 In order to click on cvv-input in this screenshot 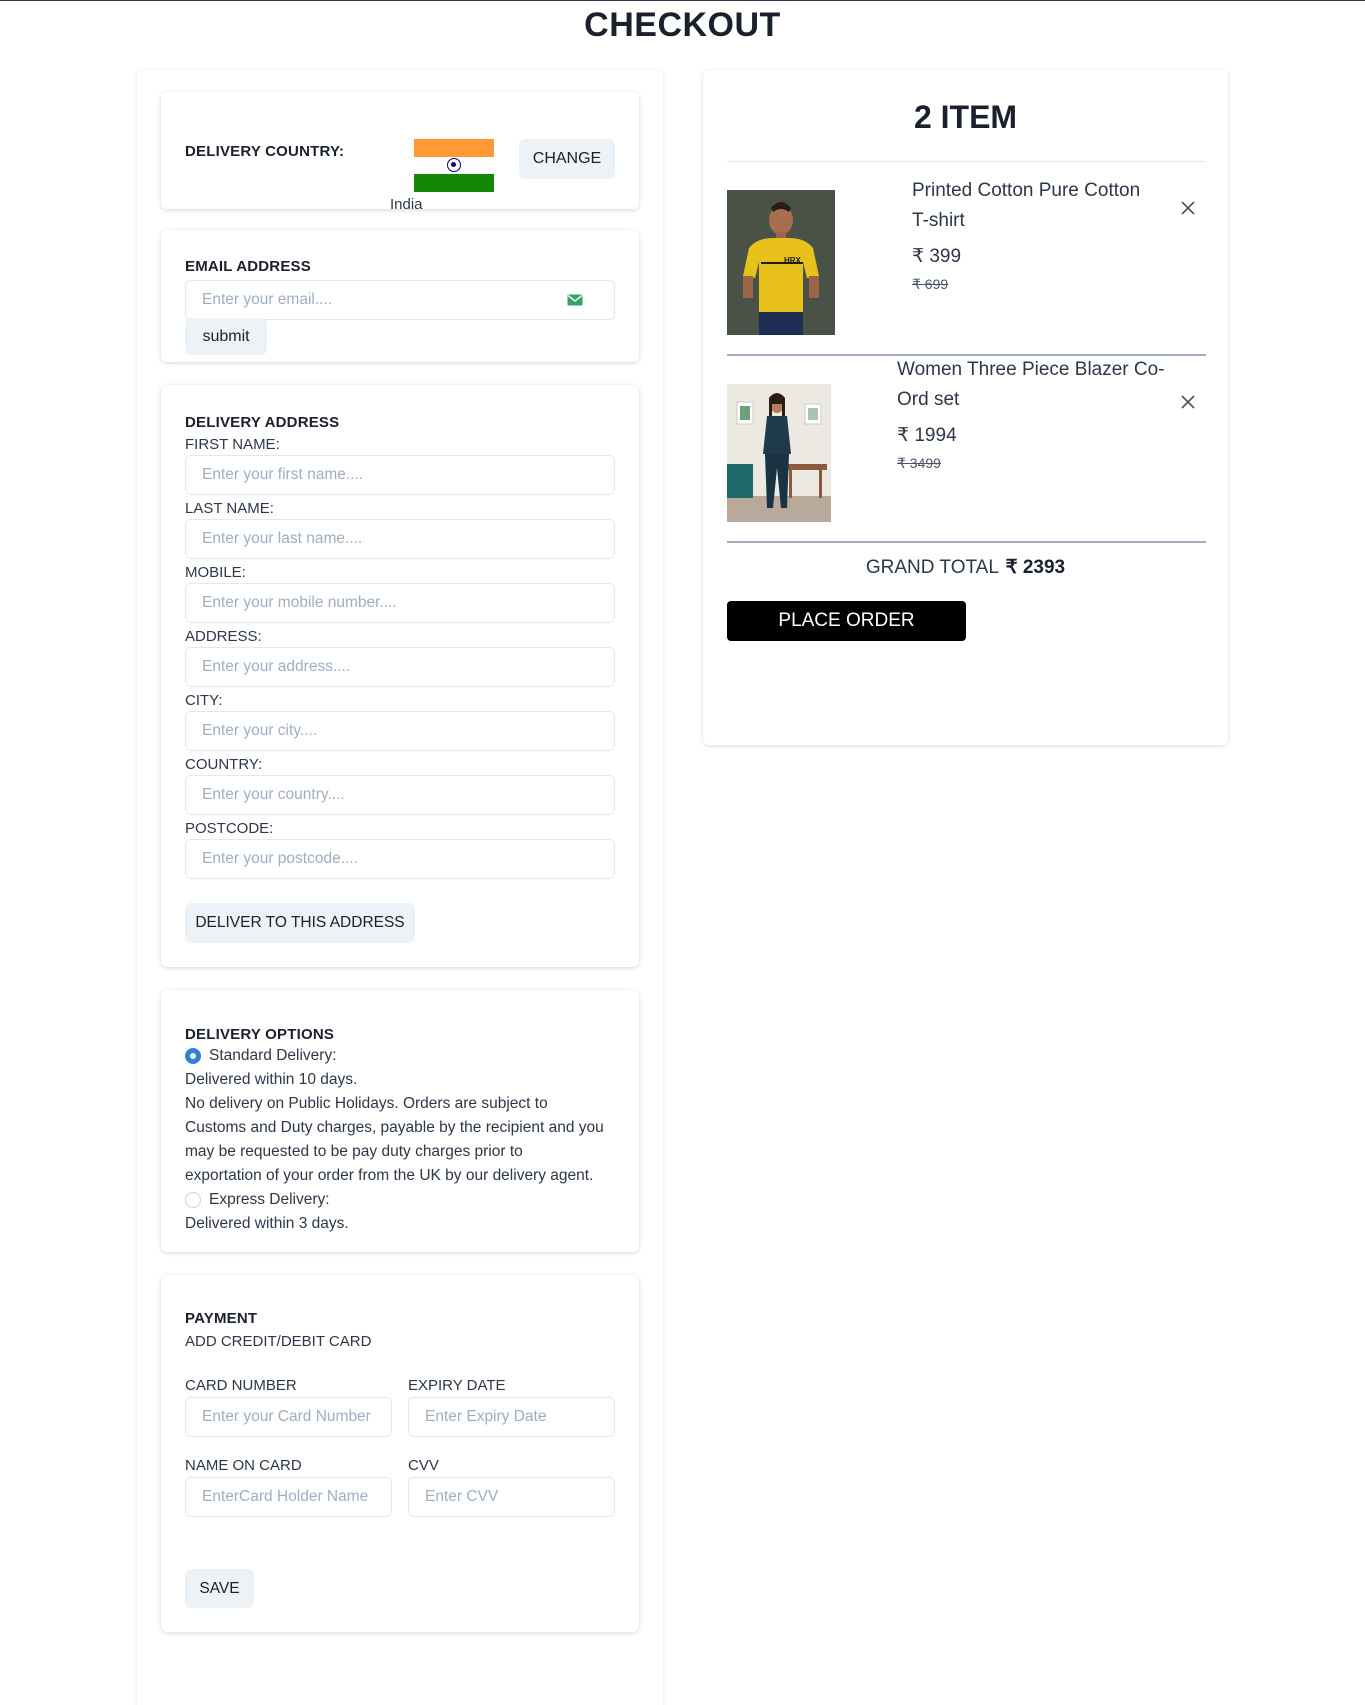, I will do `click(511, 1497)`.